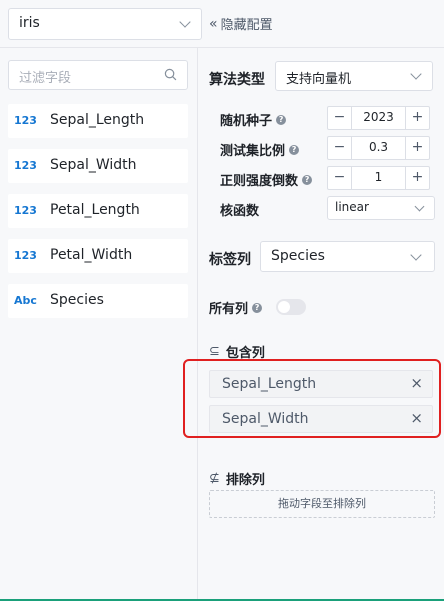 This screenshot has height=601, width=444. What do you see at coordinates (381, 208) in the screenshot?
I see `kernel-select: linear` at bounding box center [381, 208].